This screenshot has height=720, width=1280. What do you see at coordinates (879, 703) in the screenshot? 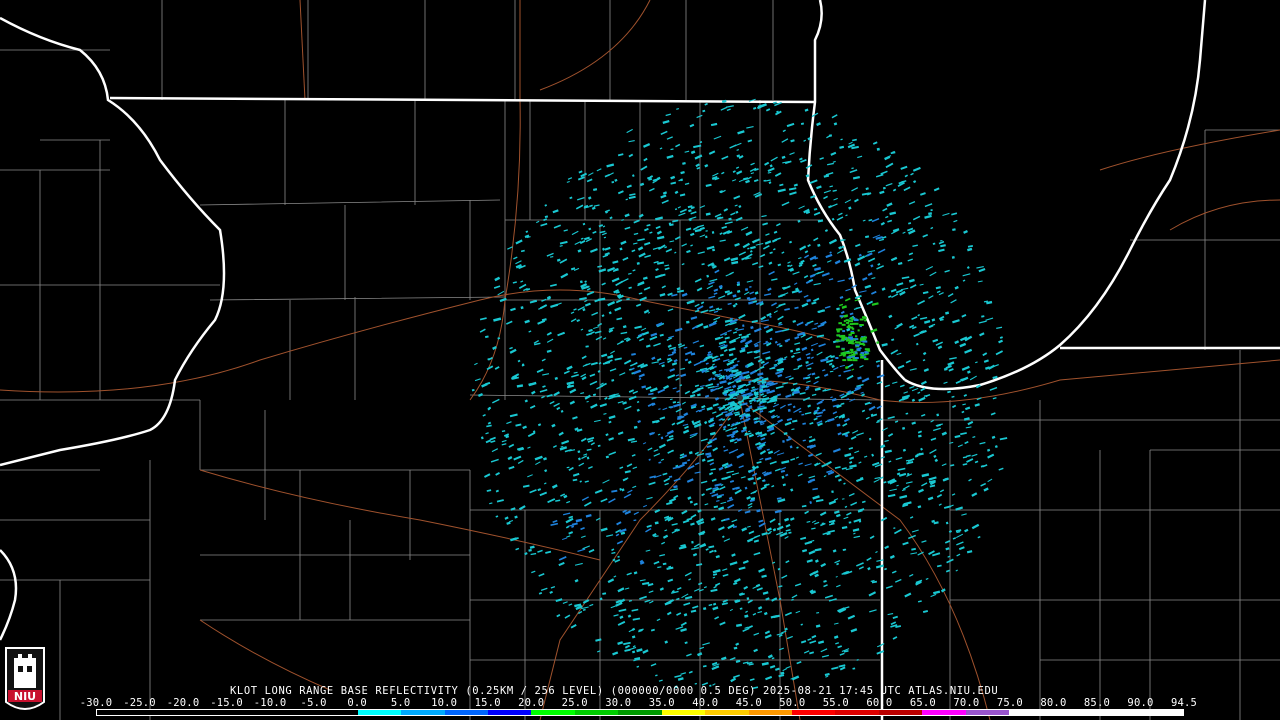
I see `legend-tick: 60.0` at bounding box center [879, 703].